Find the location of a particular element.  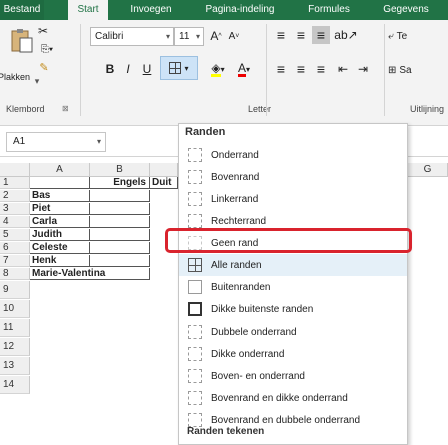

alignment-group-label: Uitlijning is located at coordinates (427, 109).